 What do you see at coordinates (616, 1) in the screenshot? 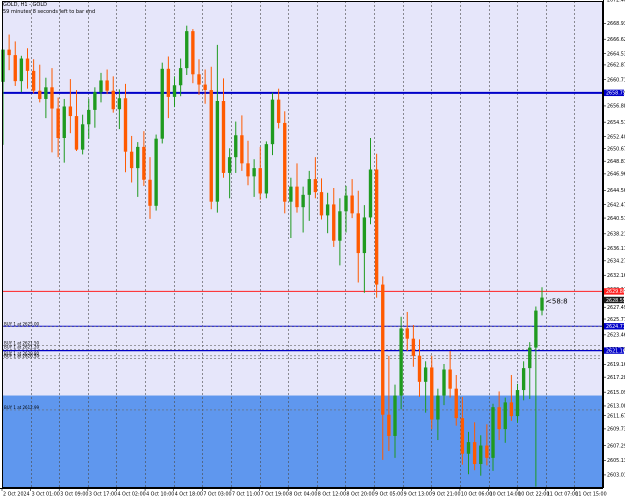
I see `price-tick-label: 2672.40` at bounding box center [616, 1].